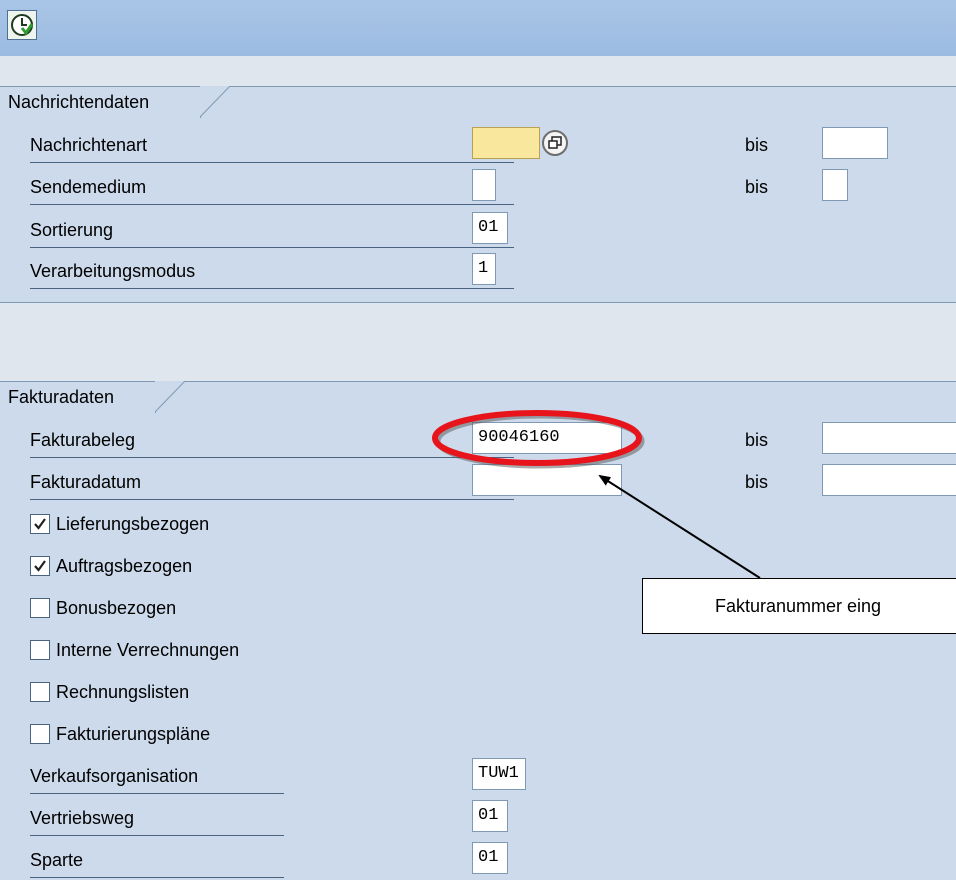 This screenshot has height=880, width=956. I want to click on group-title-nachrichtendaten: Nachrichtendaten, so click(100, 102).